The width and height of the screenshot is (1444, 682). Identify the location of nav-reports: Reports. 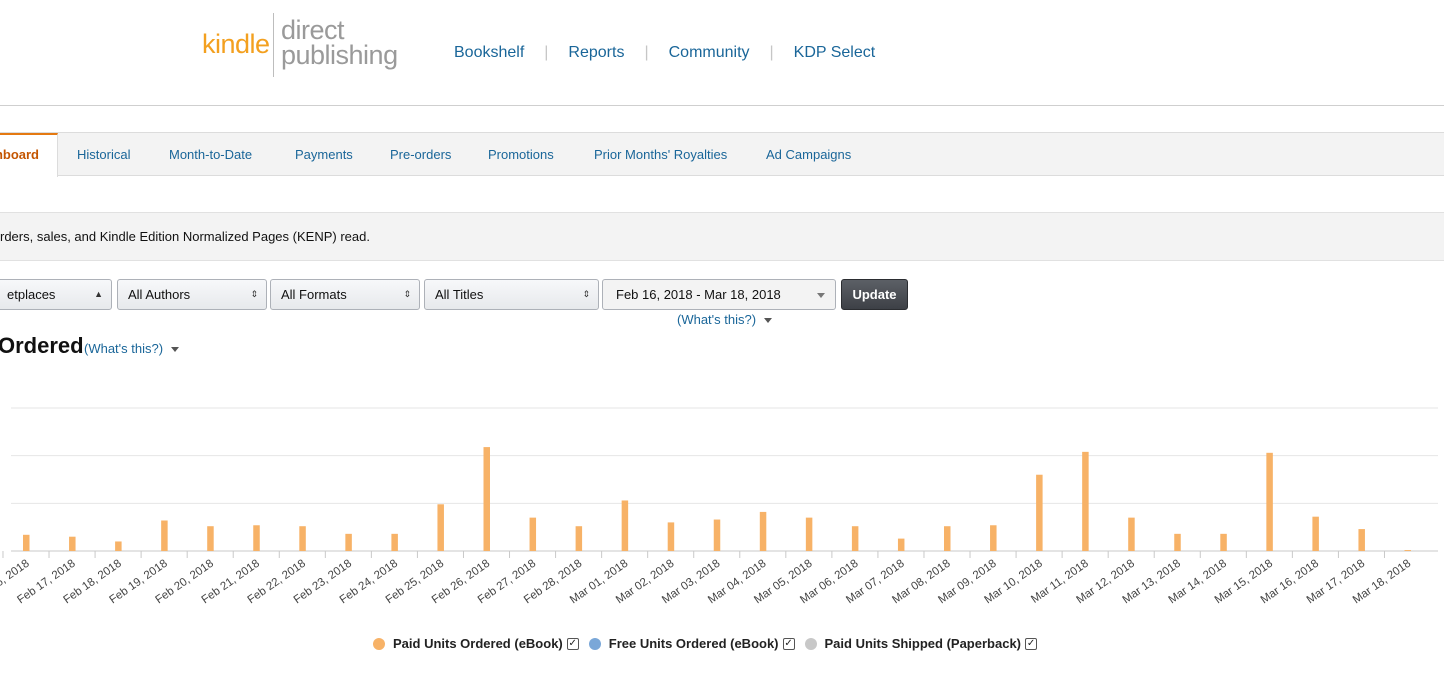
(596, 53).